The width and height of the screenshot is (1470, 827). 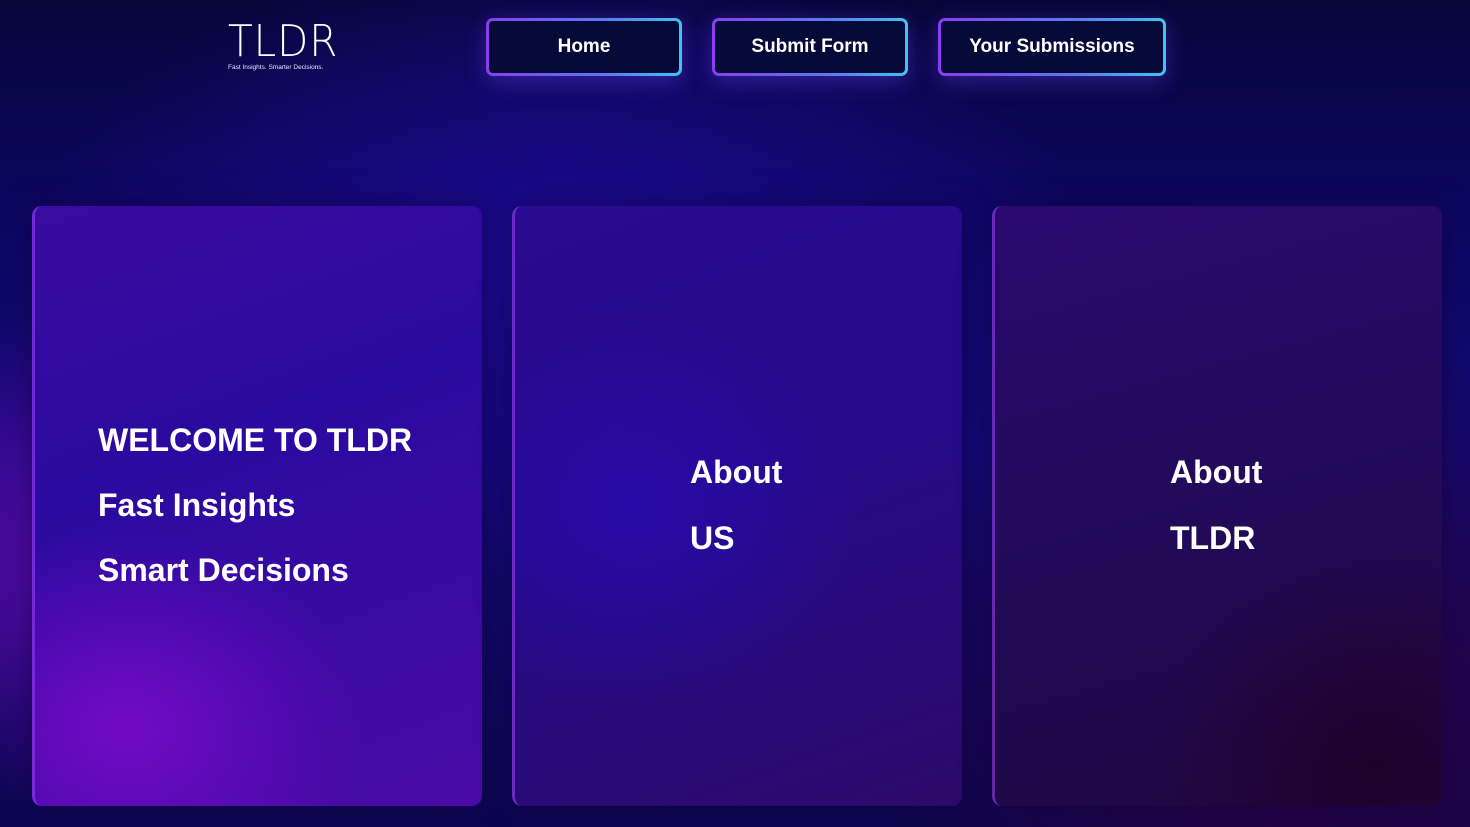 What do you see at coordinates (197, 505) in the screenshot?
I see `welcome-subline-fast-insights: Fast Insights` at bounding box center [197, 505].